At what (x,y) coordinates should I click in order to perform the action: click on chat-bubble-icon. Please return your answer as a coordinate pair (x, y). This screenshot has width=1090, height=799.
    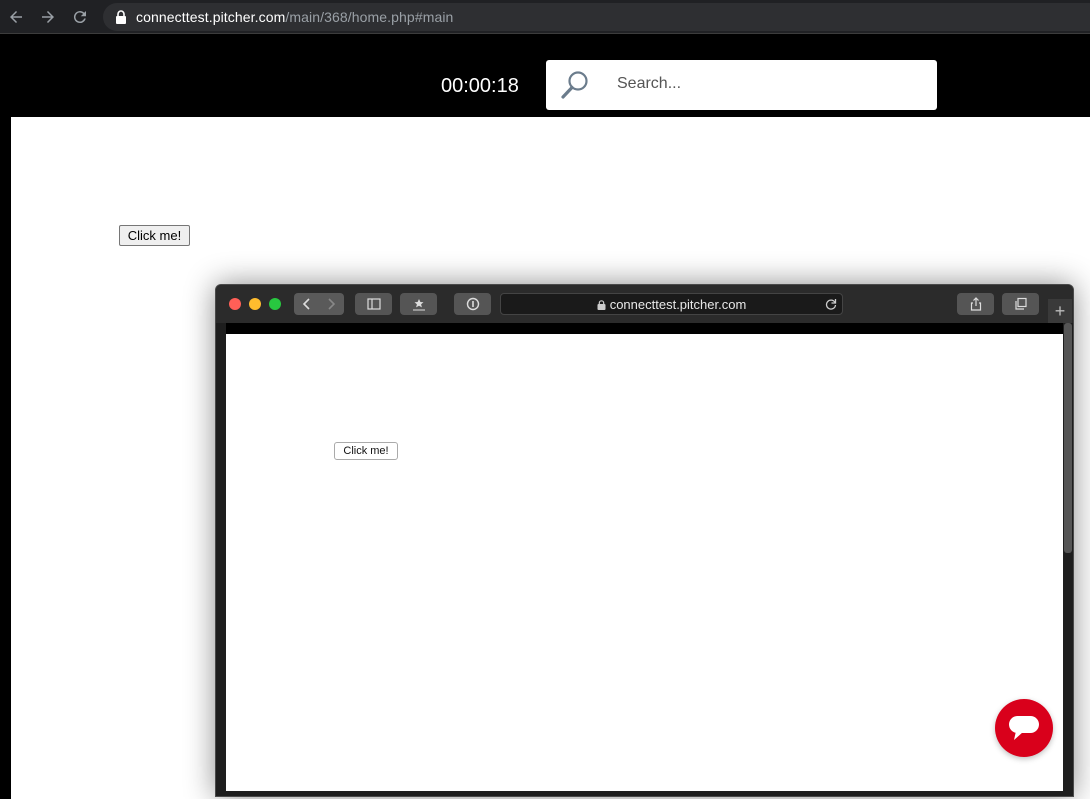
    Looking at the image, I should click on (1024, 728).